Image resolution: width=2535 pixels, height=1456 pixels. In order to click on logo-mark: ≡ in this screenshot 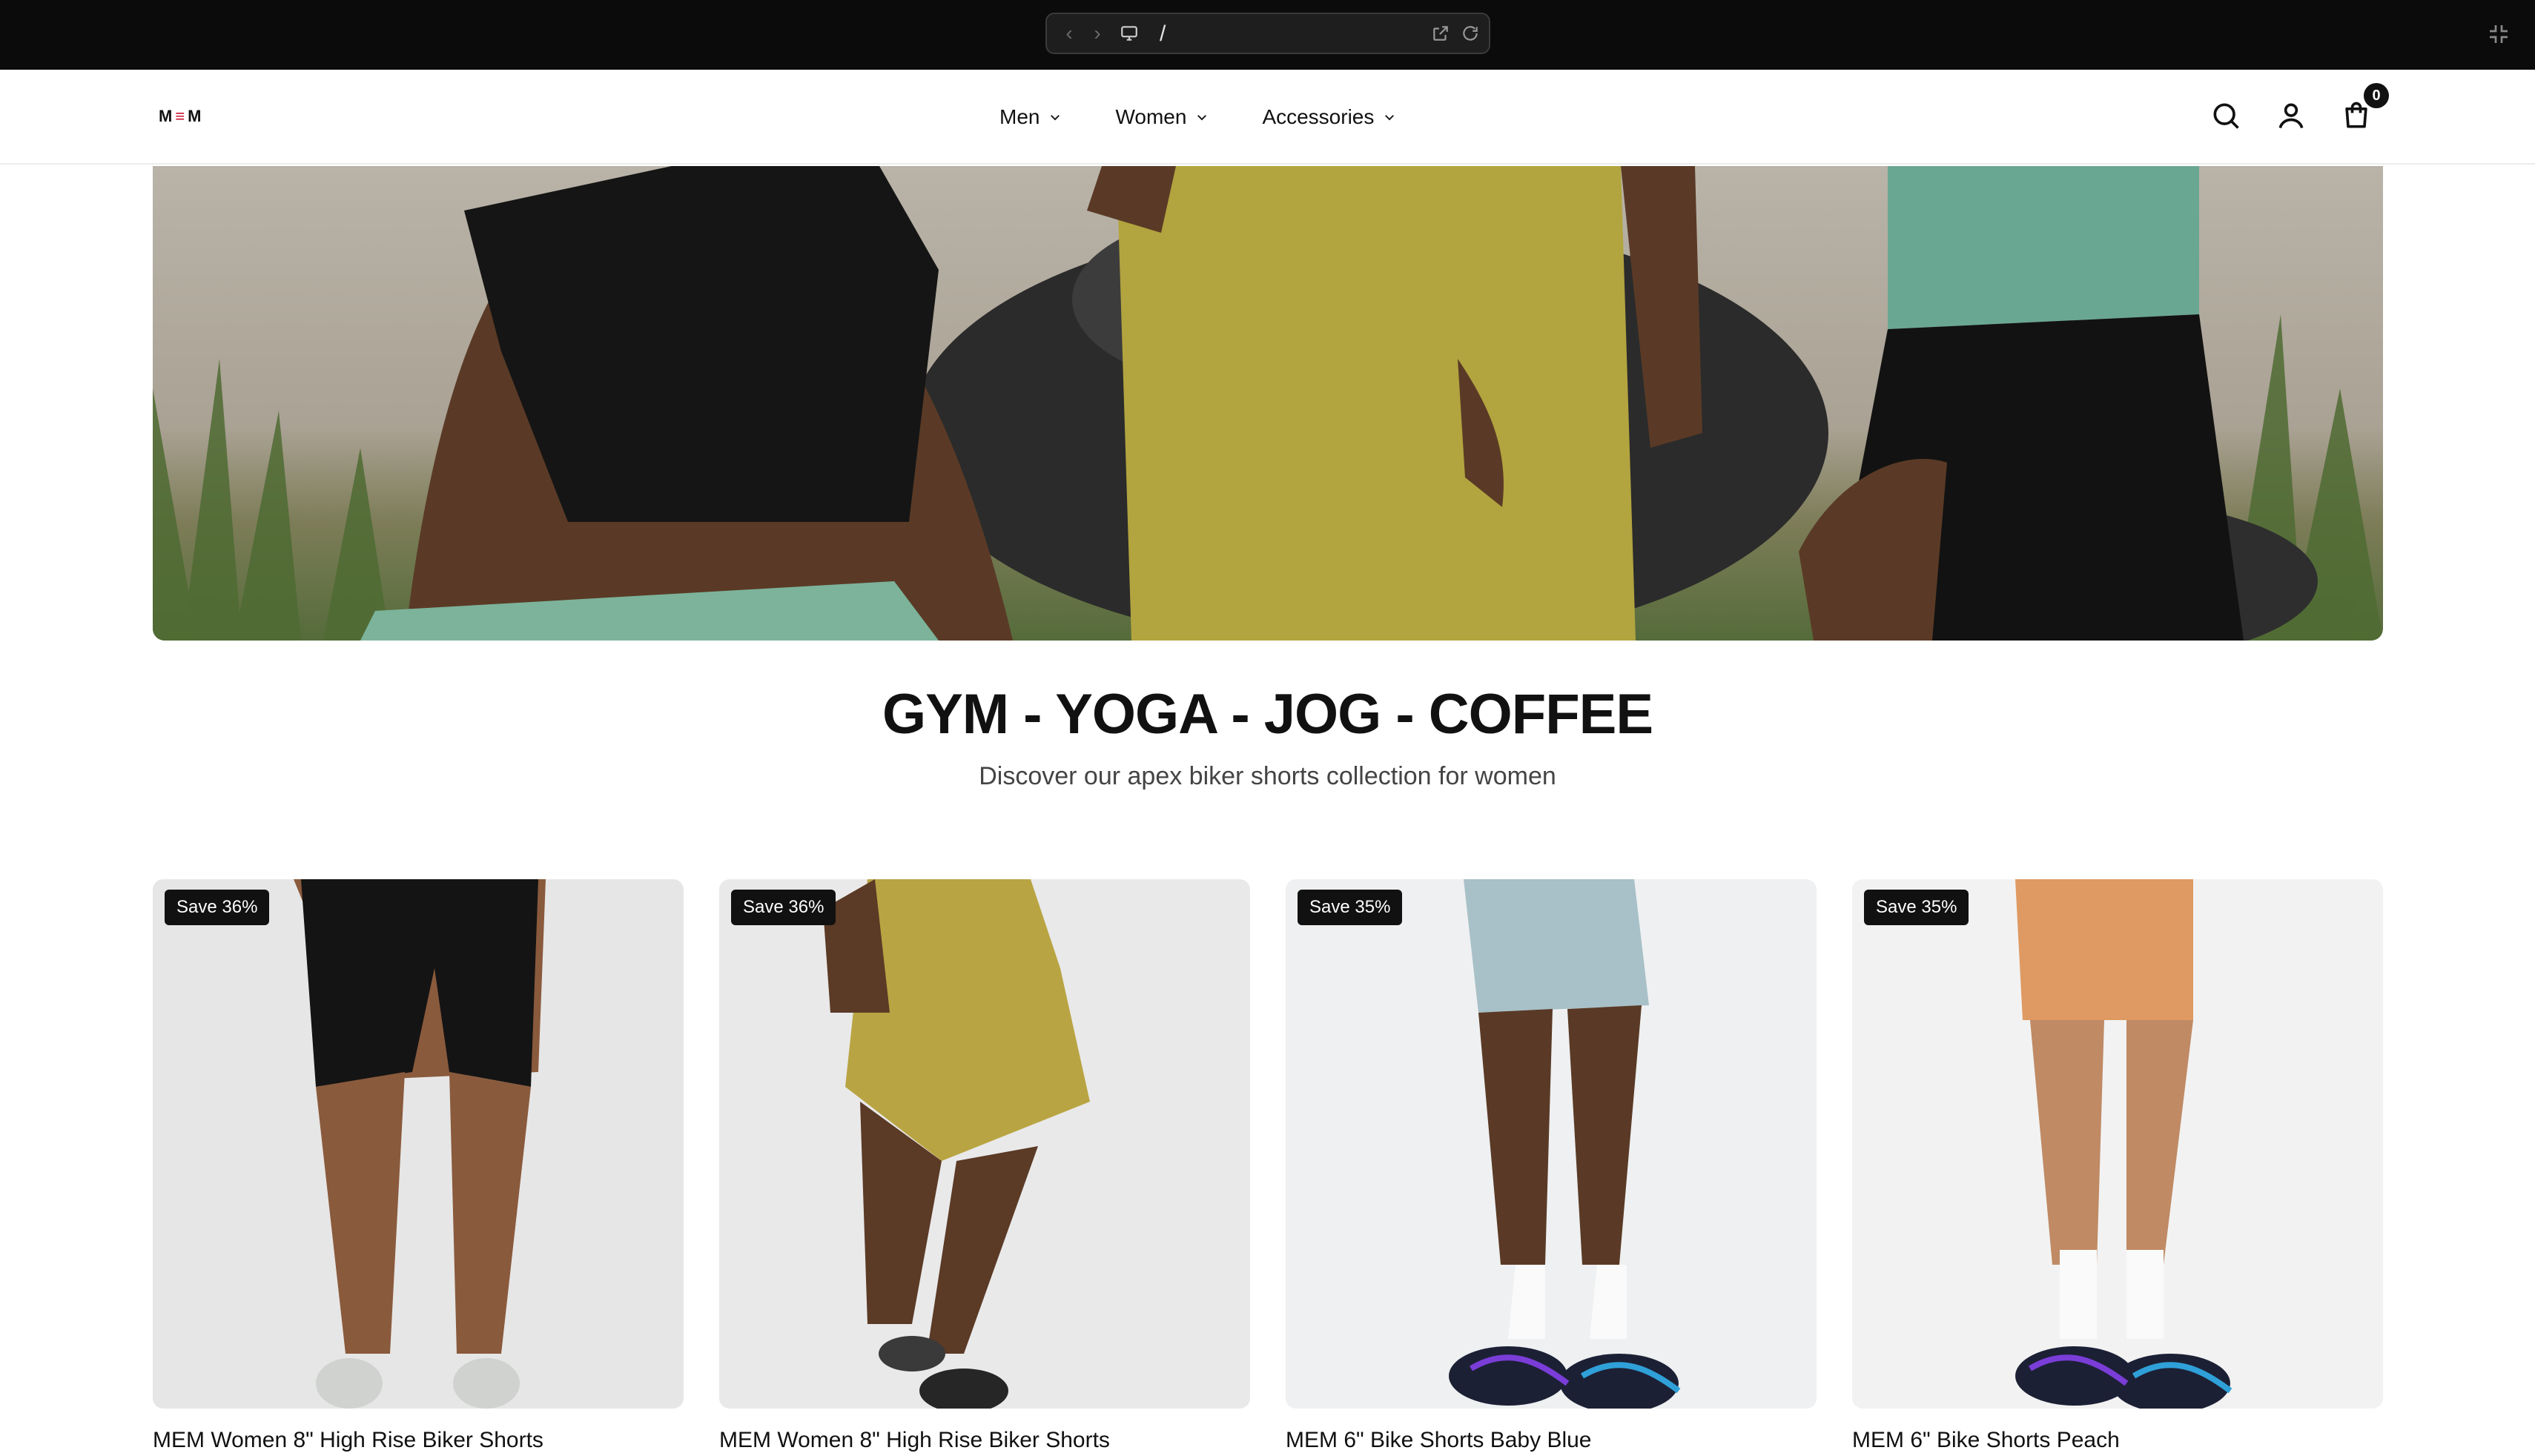, I will do `click(181, 116)`.